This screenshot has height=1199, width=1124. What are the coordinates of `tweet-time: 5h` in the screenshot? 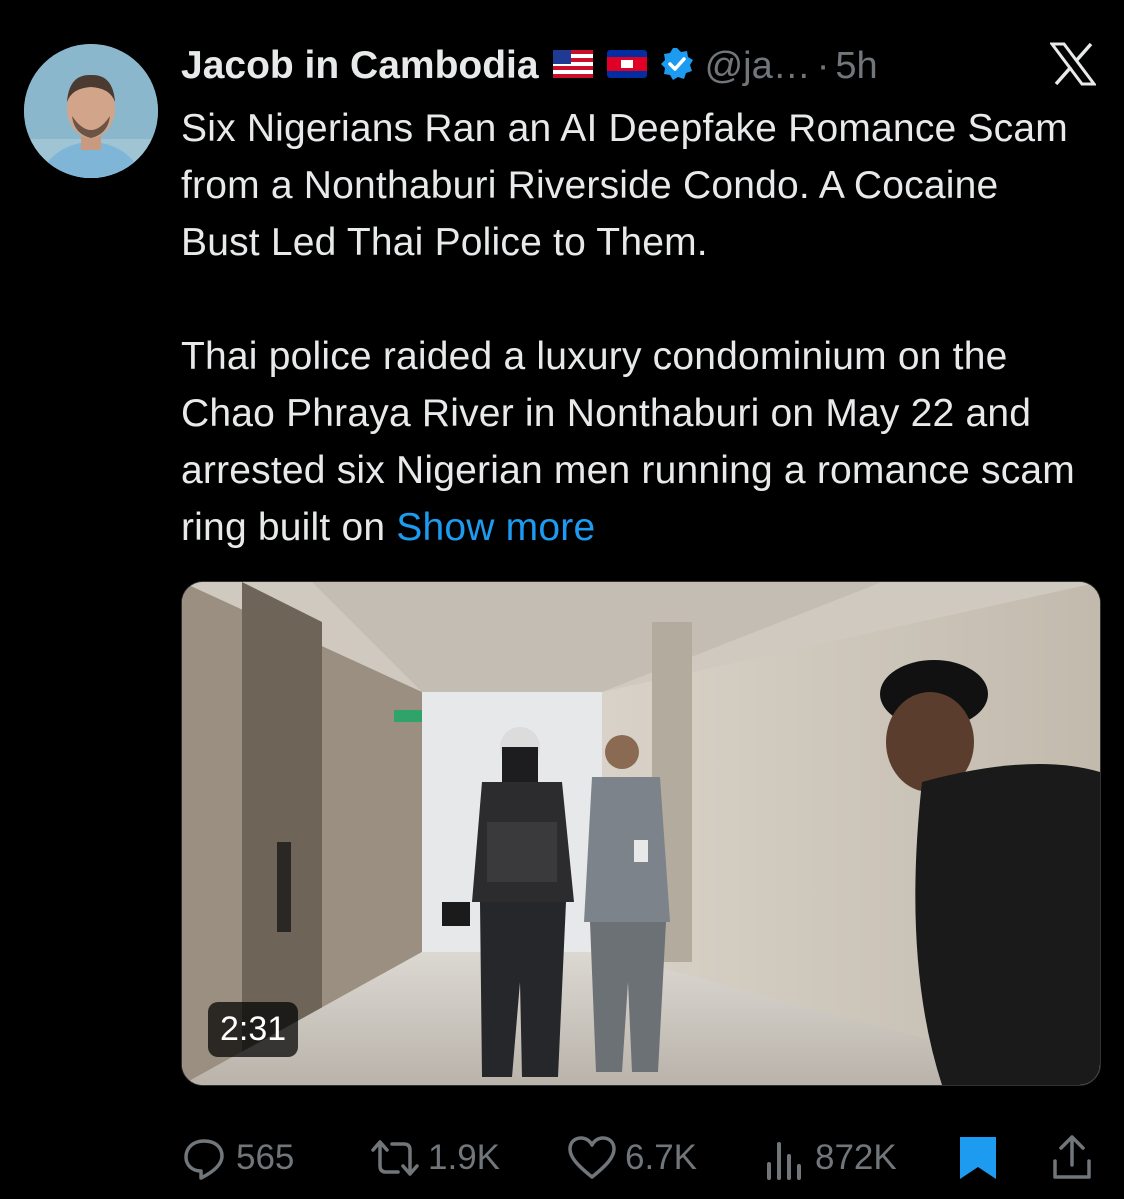 It's located at (856, 66).